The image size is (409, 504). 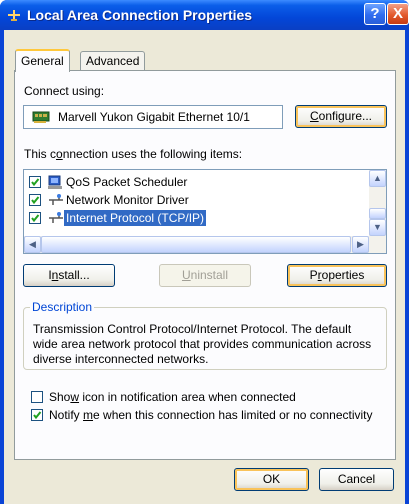 I want to click on adapter-name: Marvell Yukon Gigabit Ethernet 10/1, so click(x=154, y=117).